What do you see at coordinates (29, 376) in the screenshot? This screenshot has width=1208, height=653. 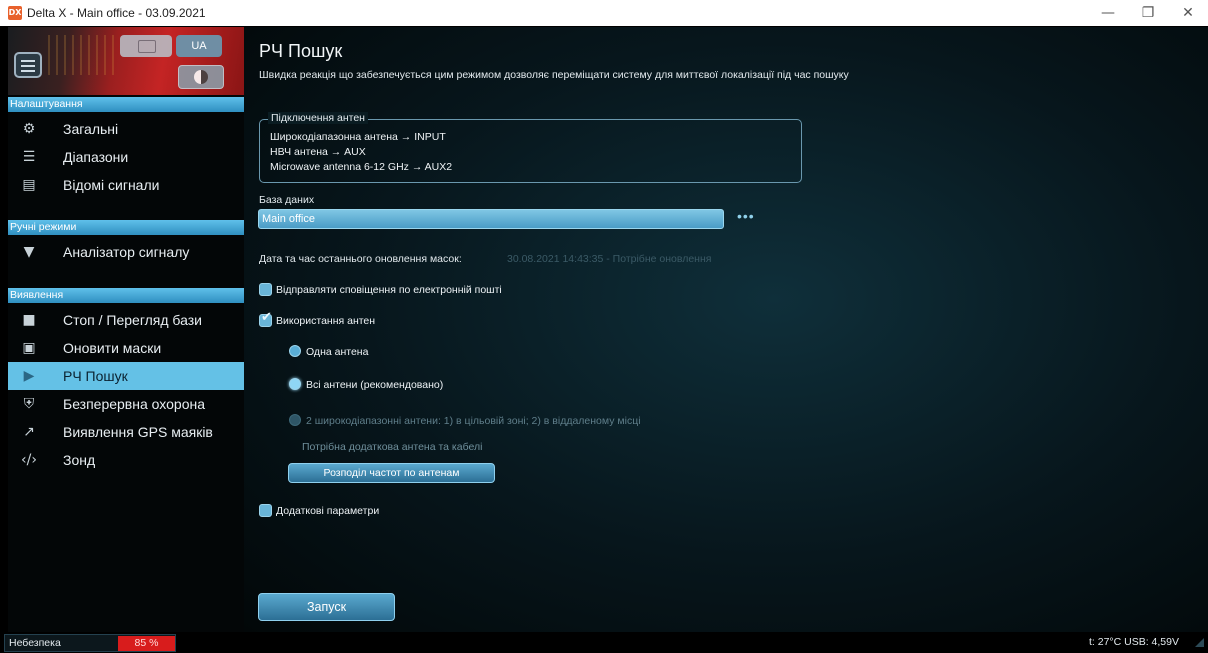 I see `play-icon: ▶` at bounding box center [29, 376].